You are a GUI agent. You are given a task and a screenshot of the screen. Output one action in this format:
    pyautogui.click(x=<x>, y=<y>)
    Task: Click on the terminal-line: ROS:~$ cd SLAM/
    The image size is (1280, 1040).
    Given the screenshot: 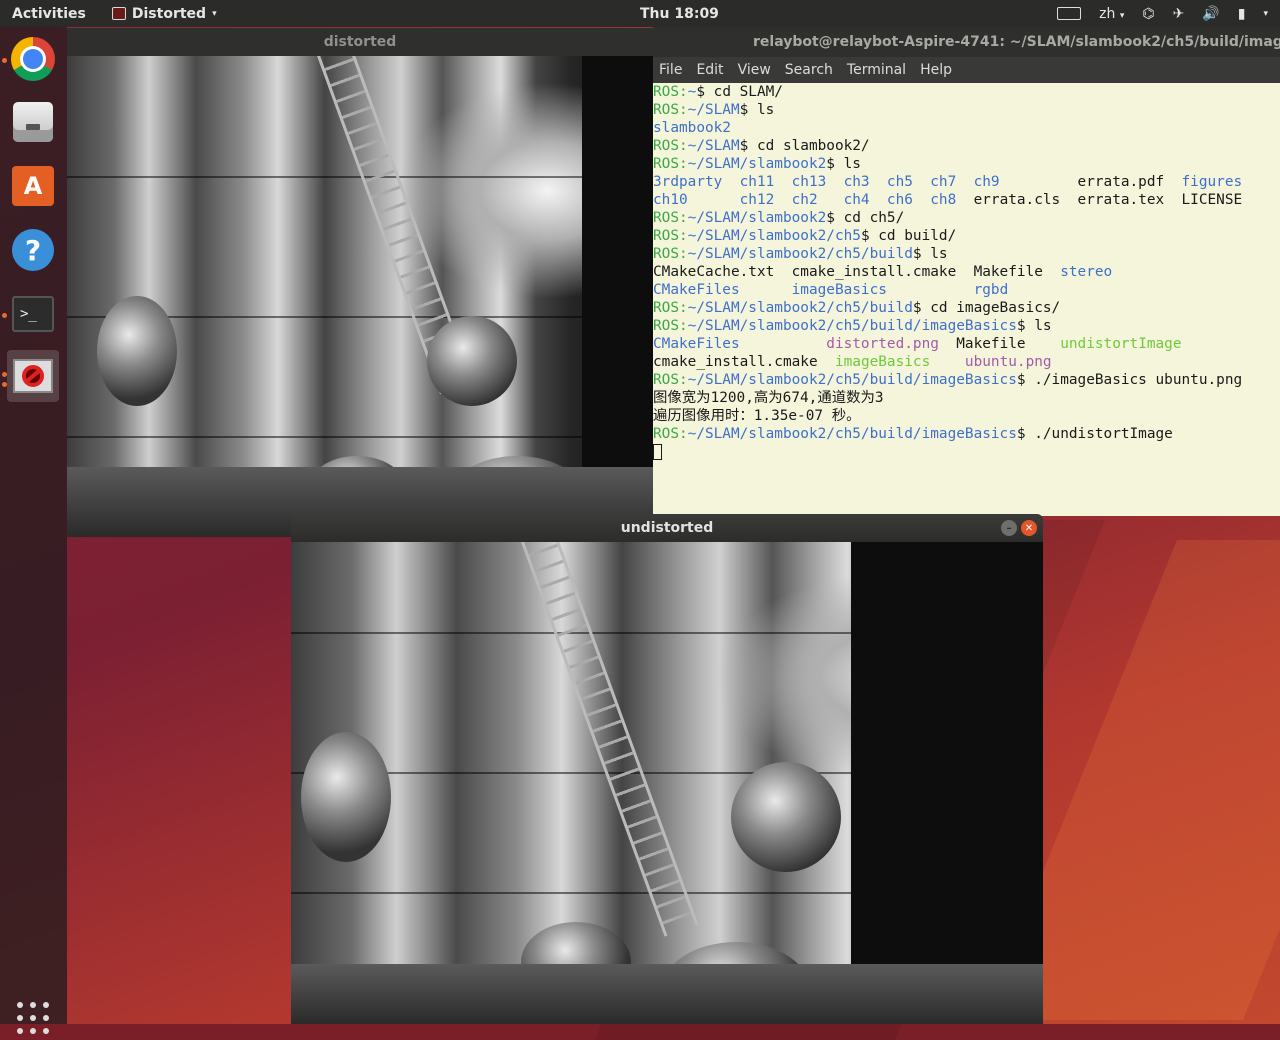 What is the action you would take?
    pyautogui.click(x=966, y=92)
    